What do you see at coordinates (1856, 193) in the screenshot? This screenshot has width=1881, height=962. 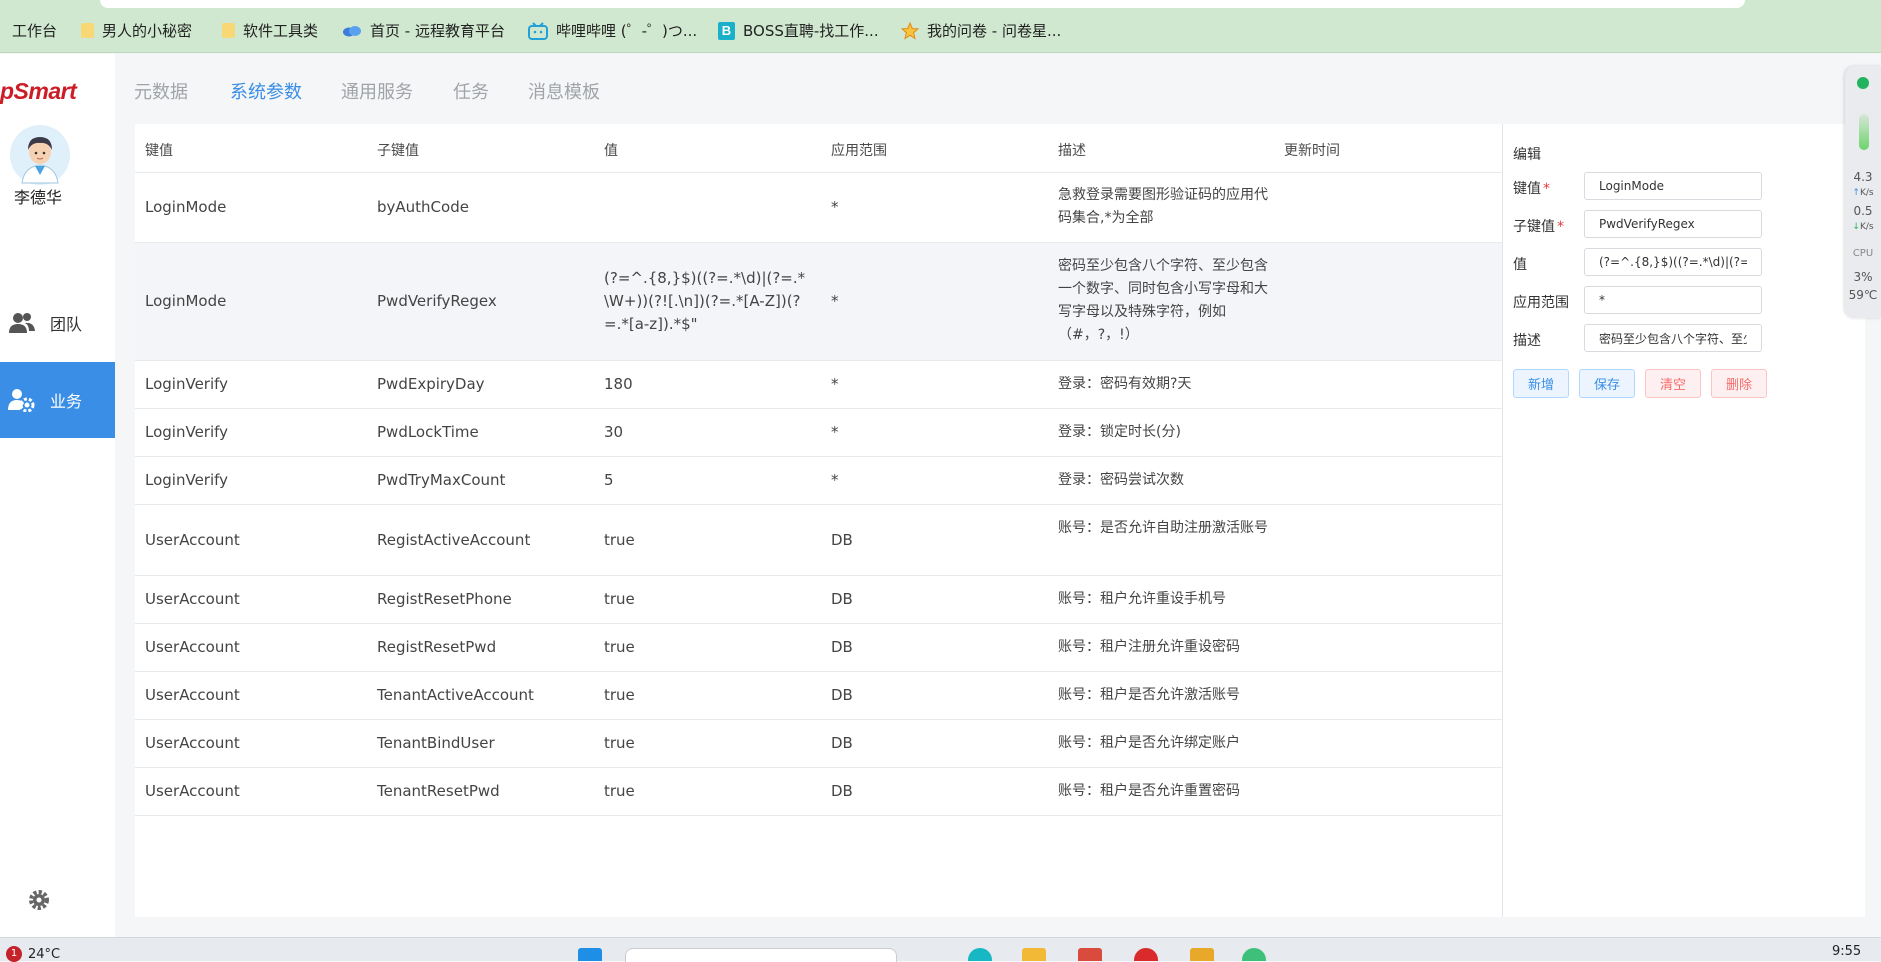 I see `upload-arrow-icon: ↑` at bounding box center [1856, 193].